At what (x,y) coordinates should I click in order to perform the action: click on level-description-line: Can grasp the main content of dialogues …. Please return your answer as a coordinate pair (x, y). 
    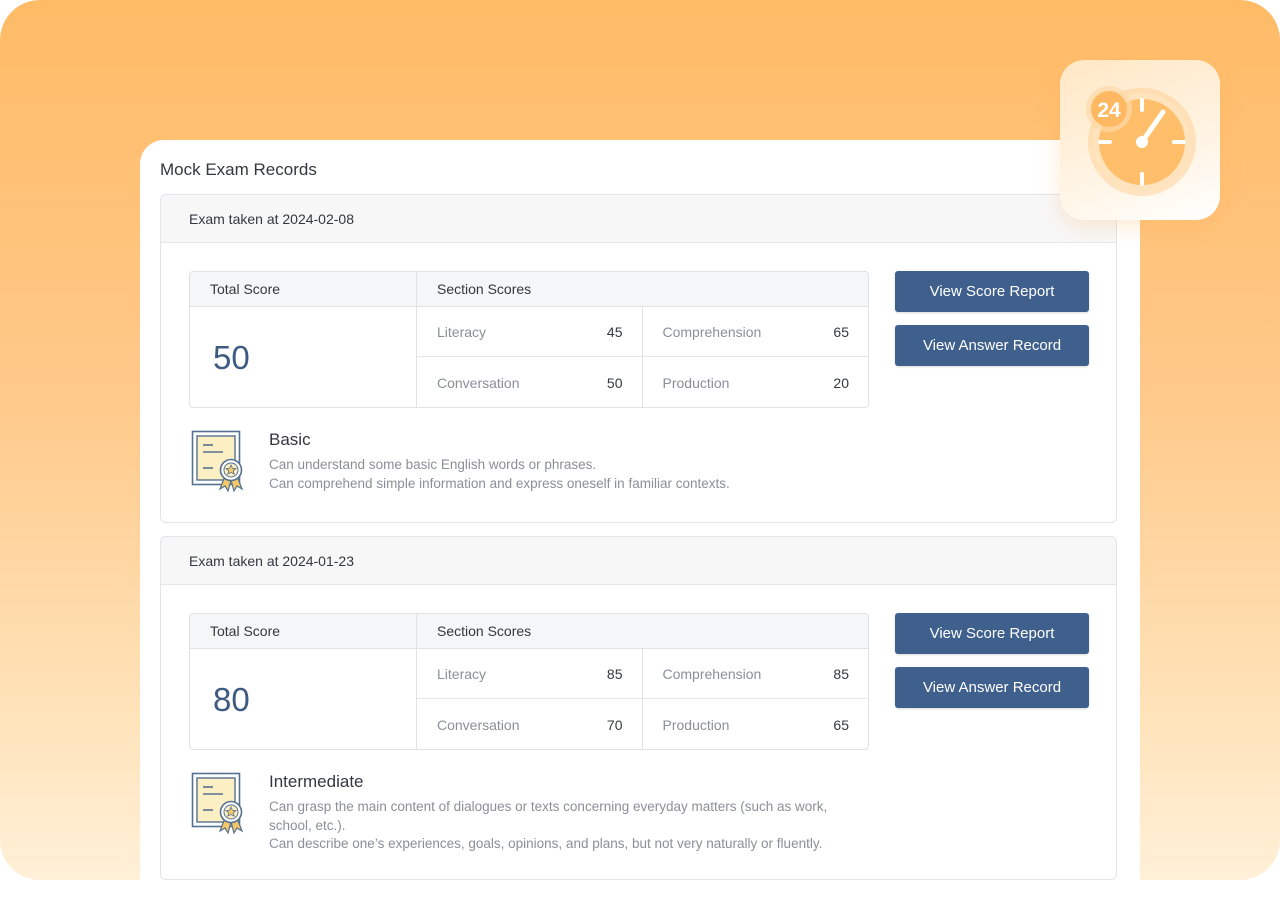
    Looking at the image, I should click on (548, 816).